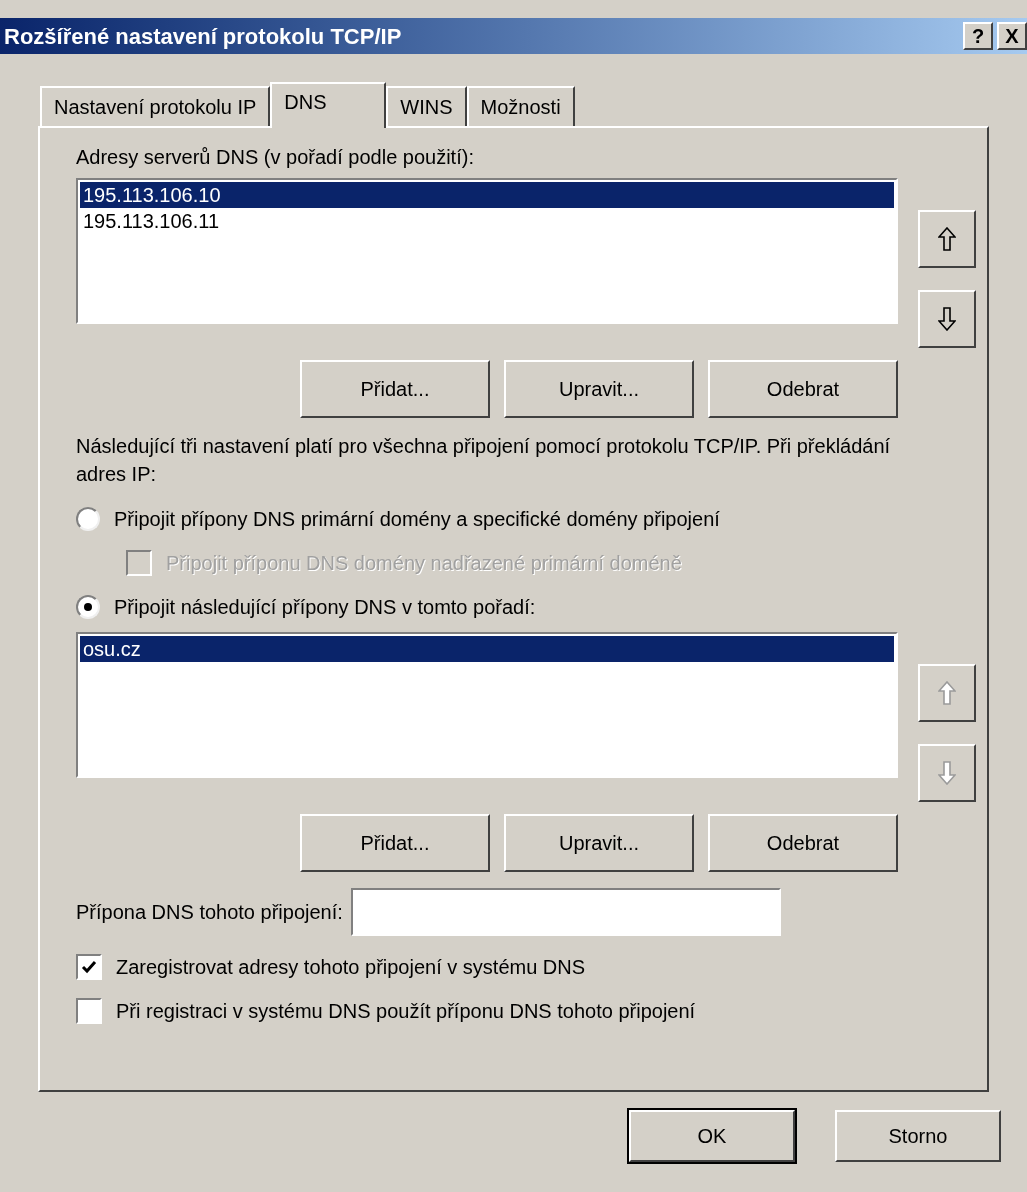 This screenshot has width=1027, height=1192. I want to click on field-label: Adresy serverů DNS (v pořadí podle použití):, so click(275, 157).